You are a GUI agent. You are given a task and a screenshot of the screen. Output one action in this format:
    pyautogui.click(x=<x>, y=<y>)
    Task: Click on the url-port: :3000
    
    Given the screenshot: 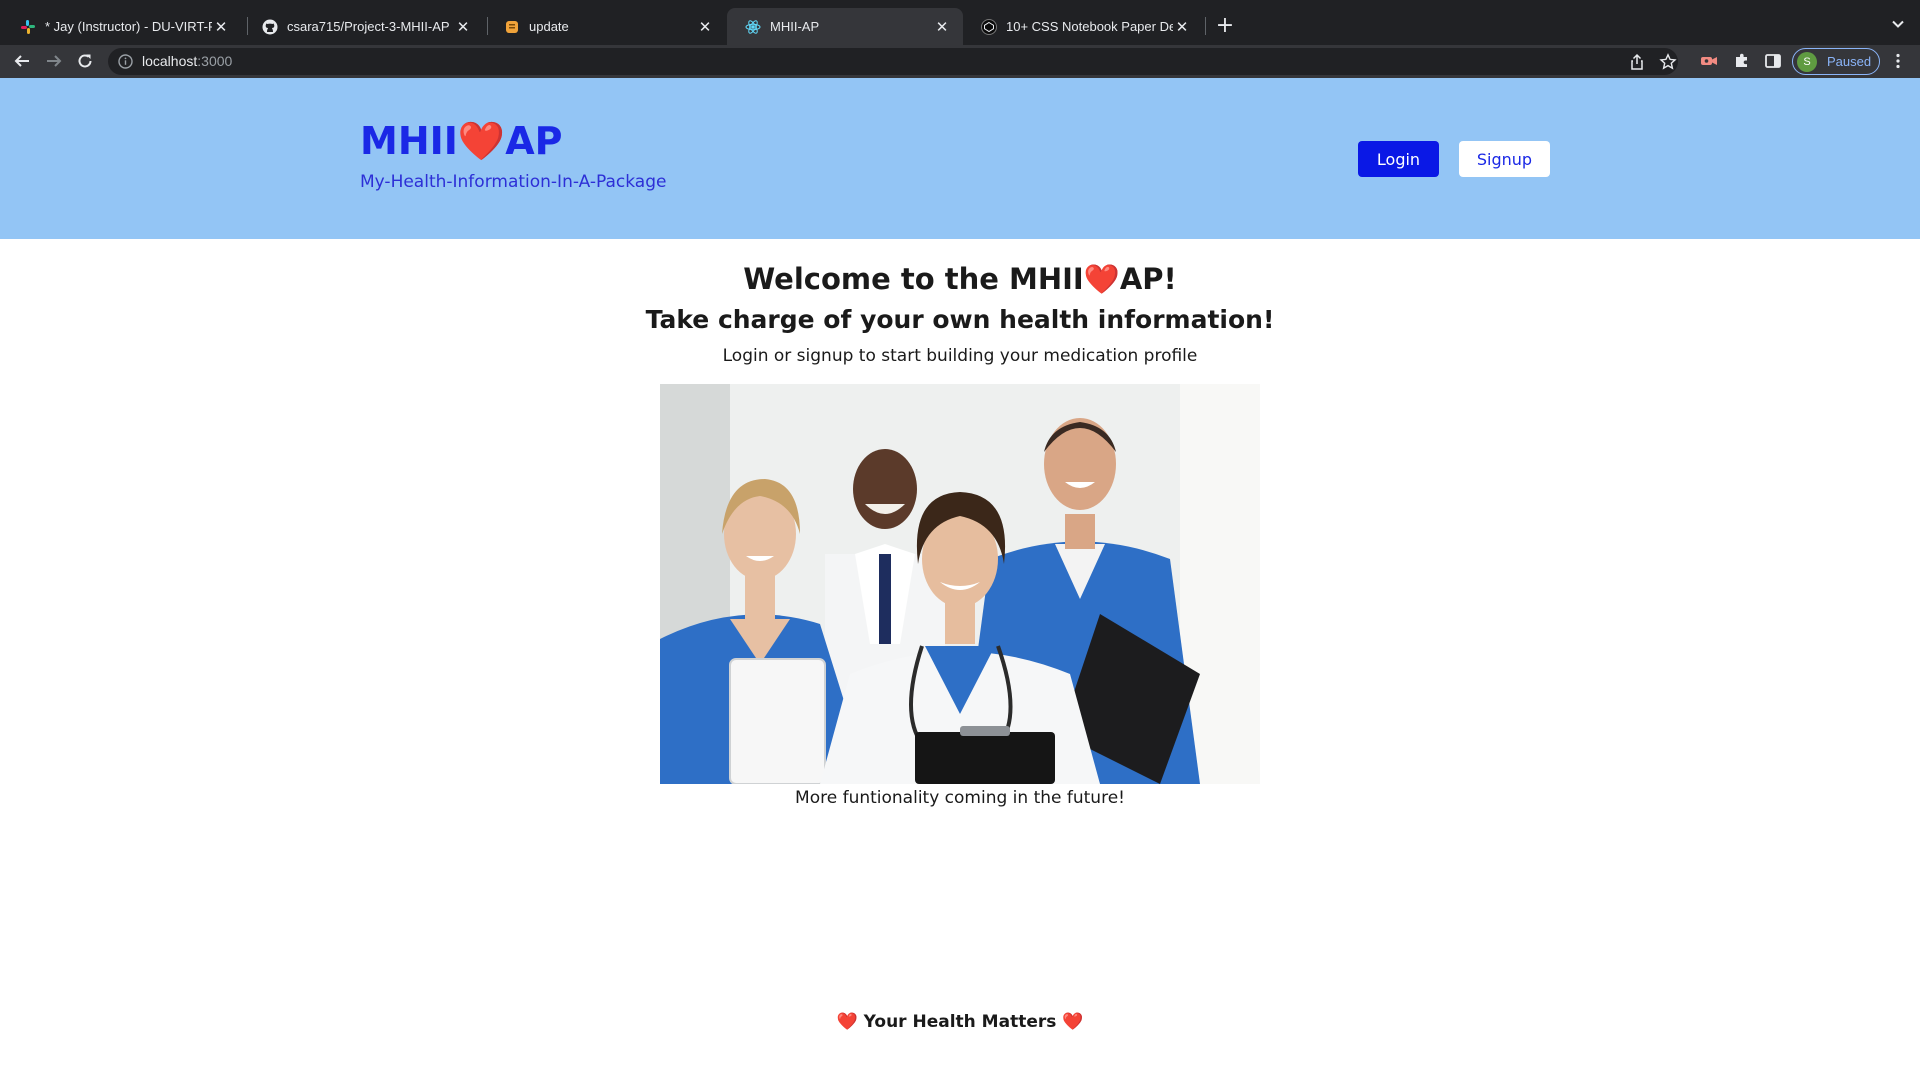 What is the action you would take?
    pyautogui.click(x=215, y=61)
    